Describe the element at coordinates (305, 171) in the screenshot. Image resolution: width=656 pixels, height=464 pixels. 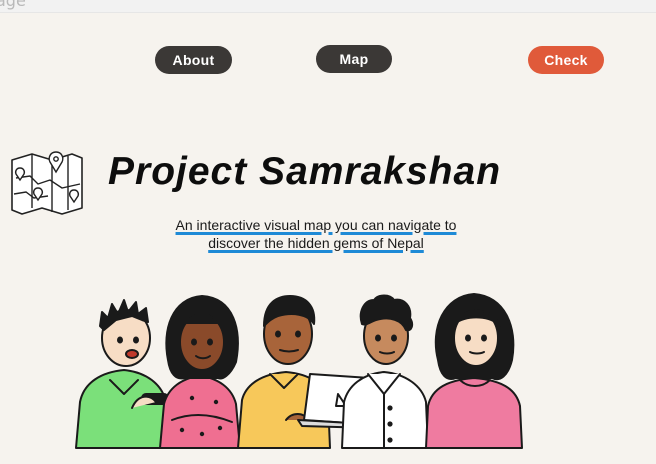
I see `page-title: Project Samrakshan` at that location.